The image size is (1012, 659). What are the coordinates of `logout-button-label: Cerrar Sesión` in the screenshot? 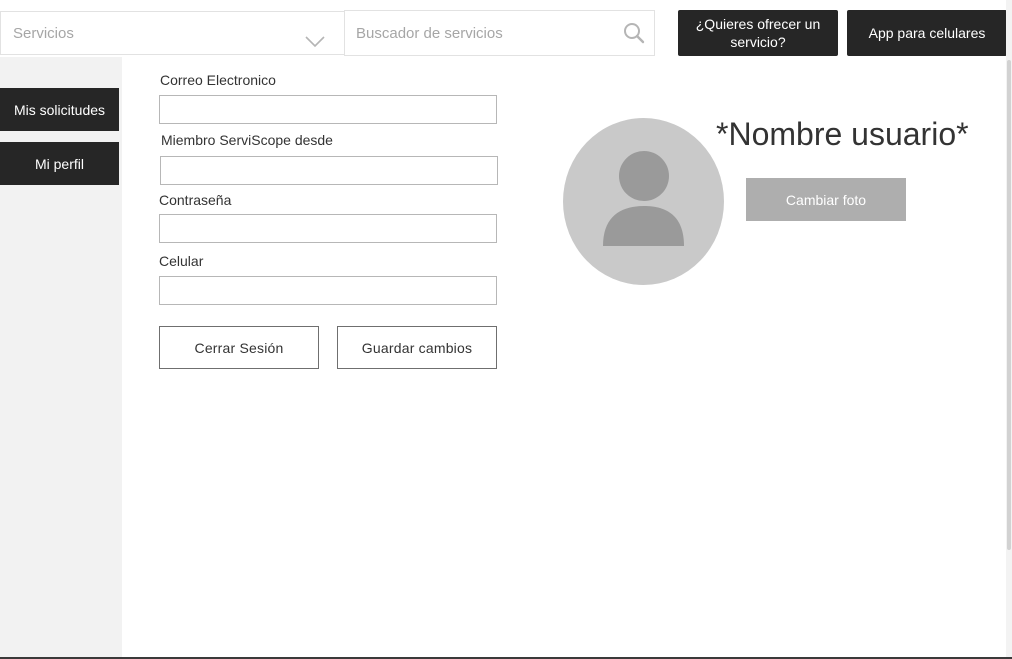 It's located at (239, 347).